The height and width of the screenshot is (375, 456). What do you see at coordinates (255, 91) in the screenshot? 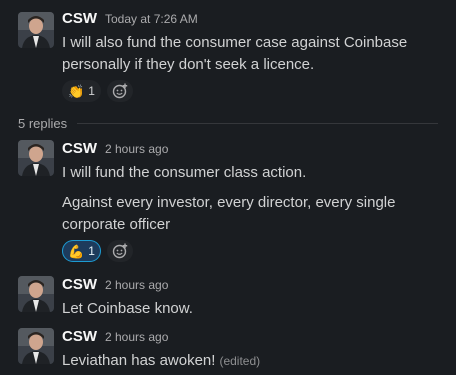
I see `reactions-row: 👏 1` at bounding box center [255, 91].